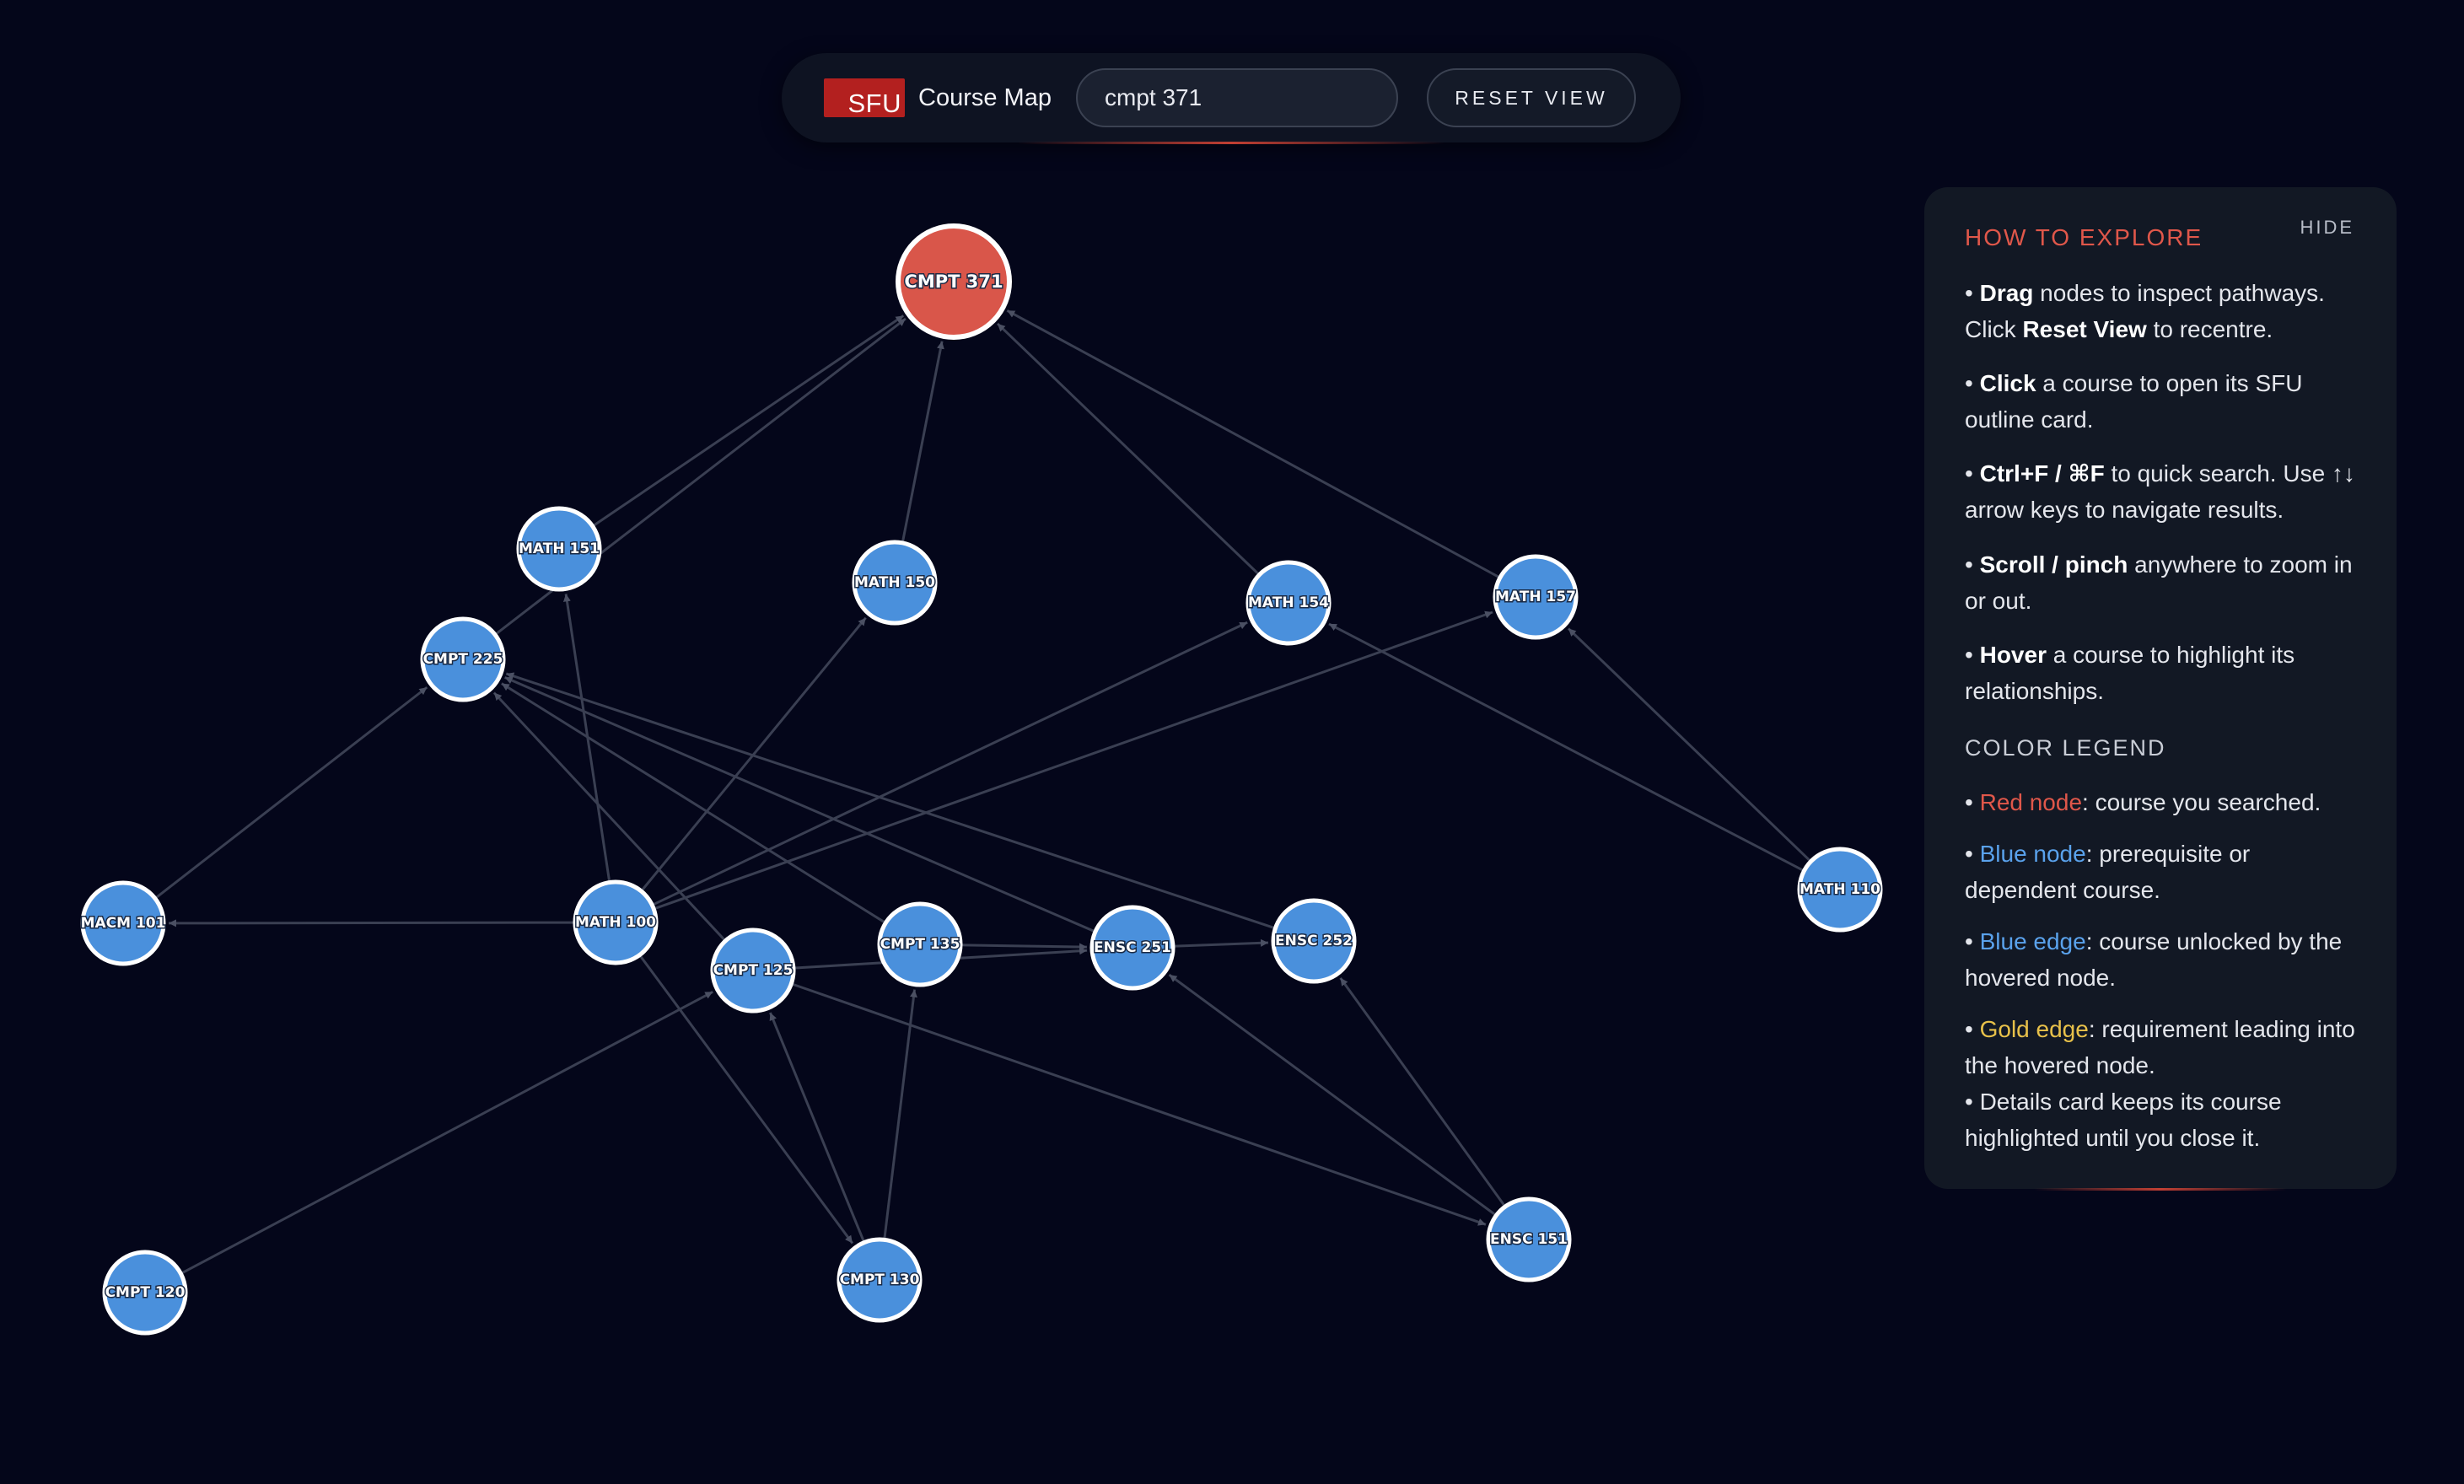 This screenshot has width=2464, height=1484. I want to click on course-node-math-151: MATH 151, so click(559, 549).